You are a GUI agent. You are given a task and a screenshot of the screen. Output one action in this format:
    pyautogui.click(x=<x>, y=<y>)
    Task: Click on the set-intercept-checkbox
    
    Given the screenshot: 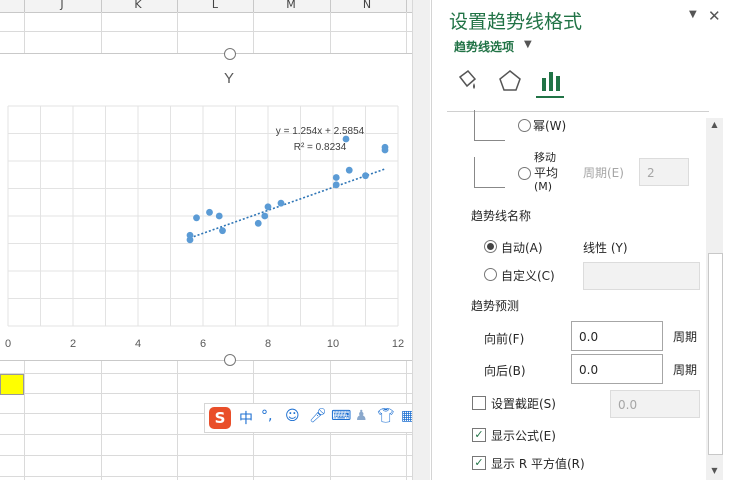 What is the action you would take?
    pyautogui.click(x=479, y=403)
    